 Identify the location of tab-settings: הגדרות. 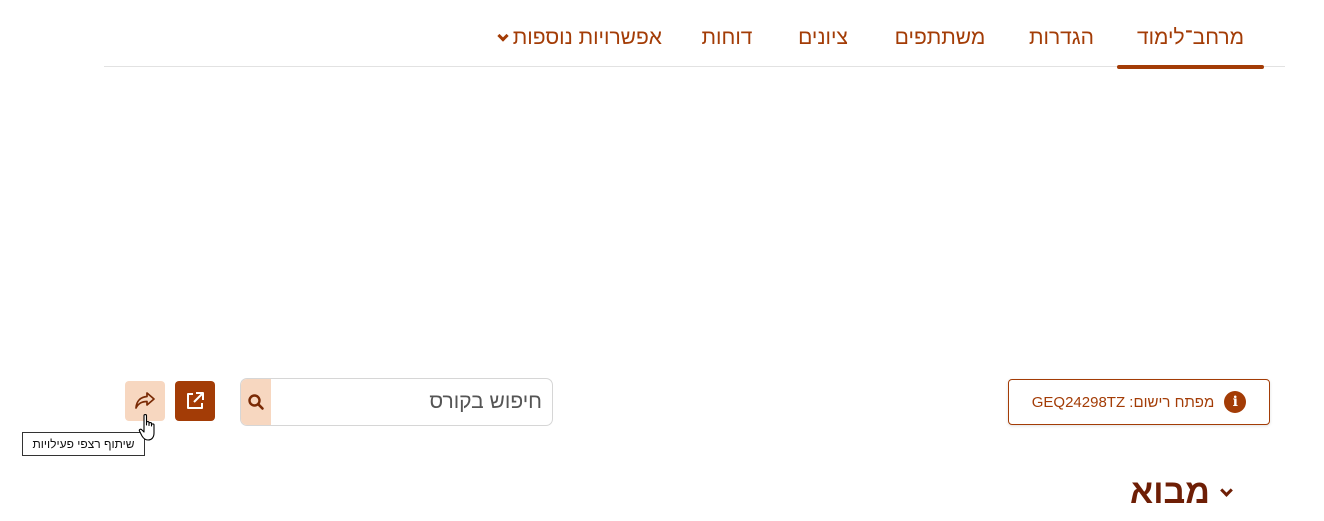
(1061, 45).